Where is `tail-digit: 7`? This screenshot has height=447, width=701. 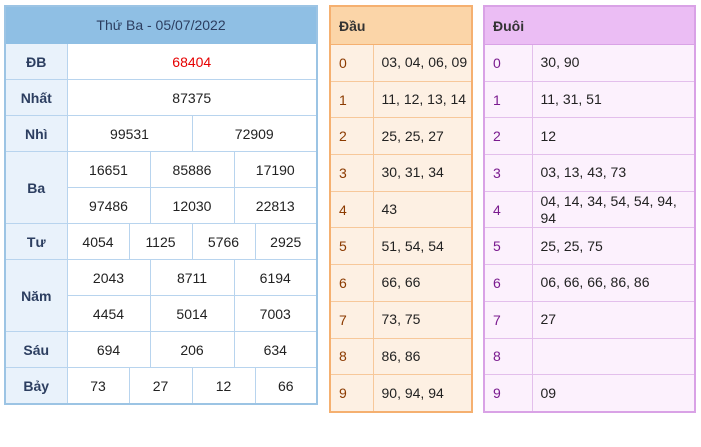 tail-digit: 7 is located at coordinates (508, 319).